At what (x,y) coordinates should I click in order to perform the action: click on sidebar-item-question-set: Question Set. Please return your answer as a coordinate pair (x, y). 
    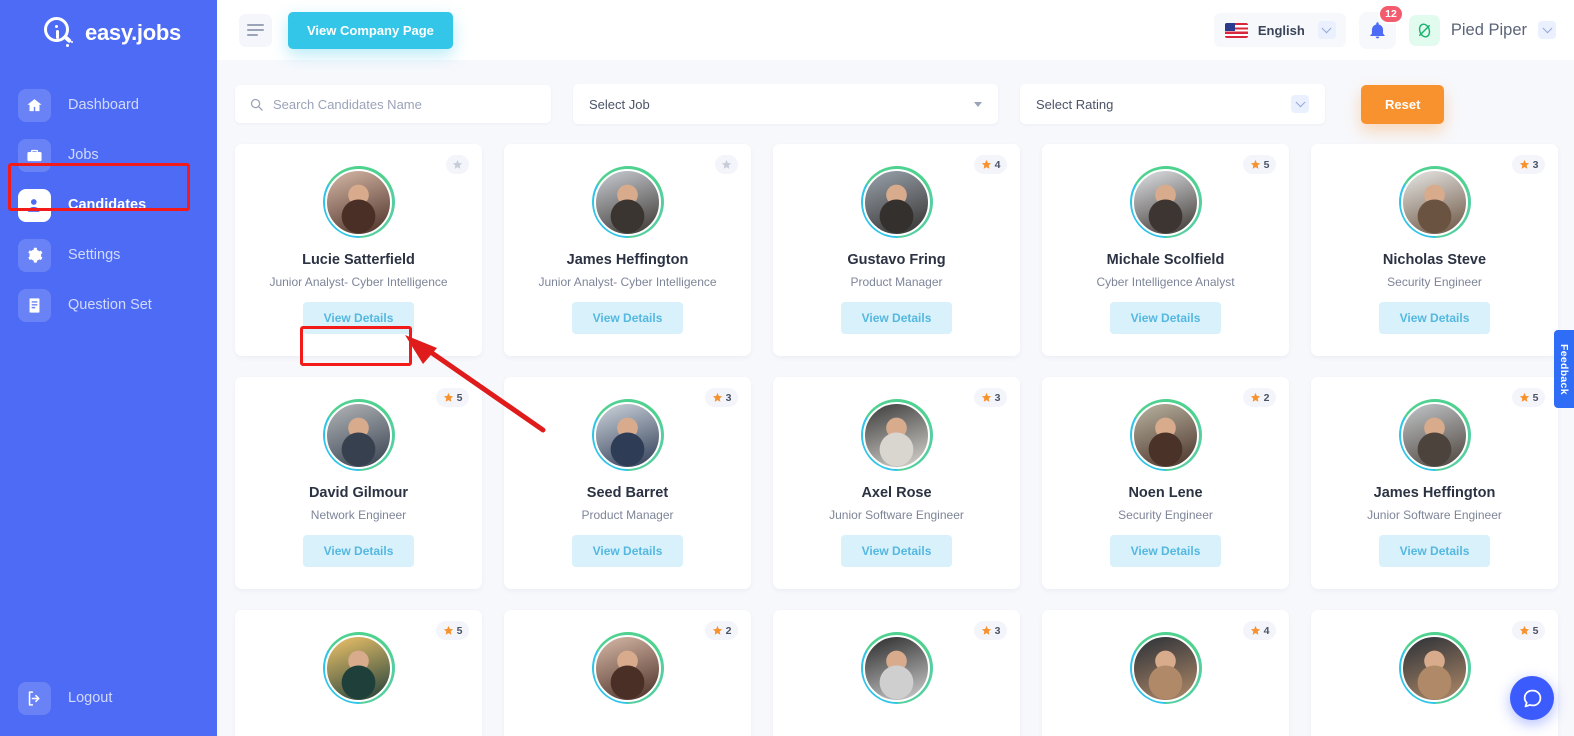
    Looking at the image, I should click on (108, 305).